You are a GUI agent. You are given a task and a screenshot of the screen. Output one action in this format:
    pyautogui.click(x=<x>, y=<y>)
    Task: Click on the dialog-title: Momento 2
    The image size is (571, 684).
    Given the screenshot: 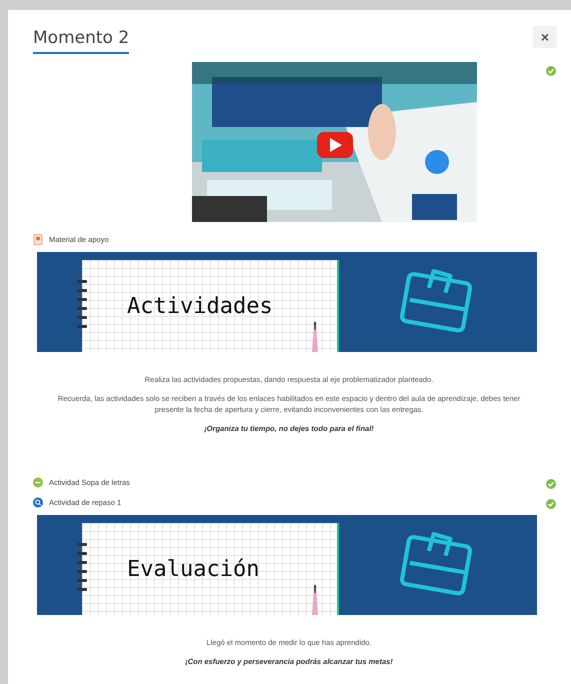 What is the action you would take?
    pyautogui.click(x=81, y=41)
    